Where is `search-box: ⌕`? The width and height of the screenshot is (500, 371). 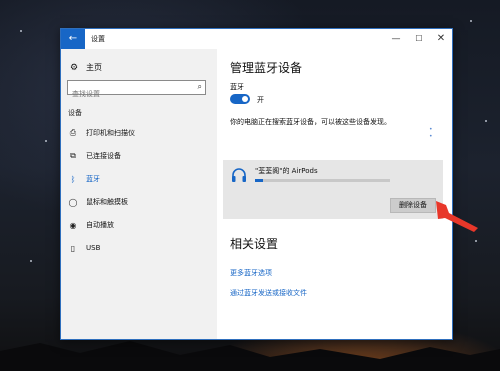
search-box: ⌕ is located at coordinates (136, 90).